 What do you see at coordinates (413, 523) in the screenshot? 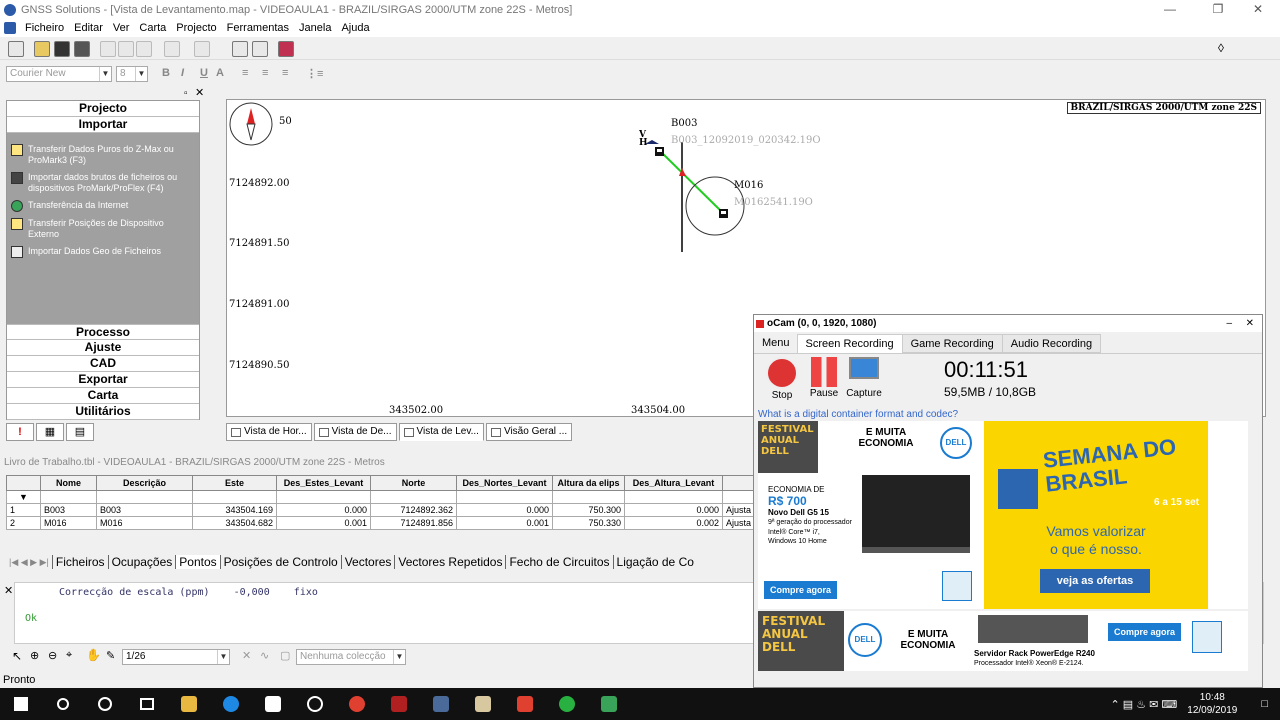
I see `table-cell: 7124891.856` at bounding box center [413, 523].